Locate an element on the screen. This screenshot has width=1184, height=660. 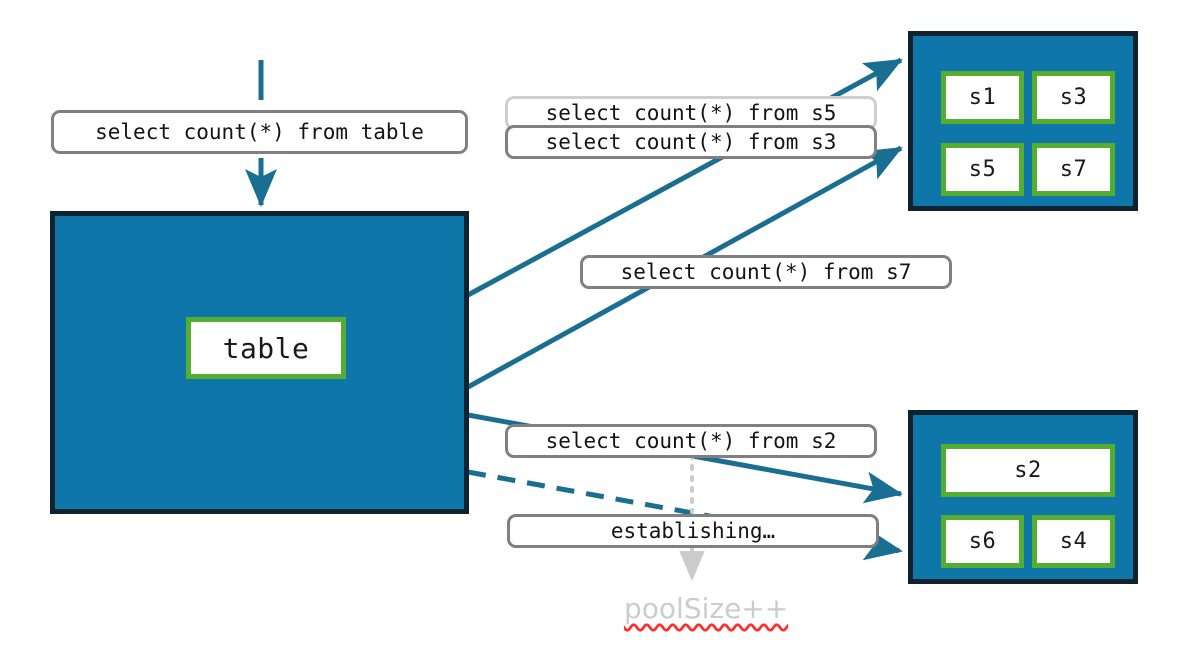
label-query-s2: select count(*) from s2 is located at coordinates (691, 441).